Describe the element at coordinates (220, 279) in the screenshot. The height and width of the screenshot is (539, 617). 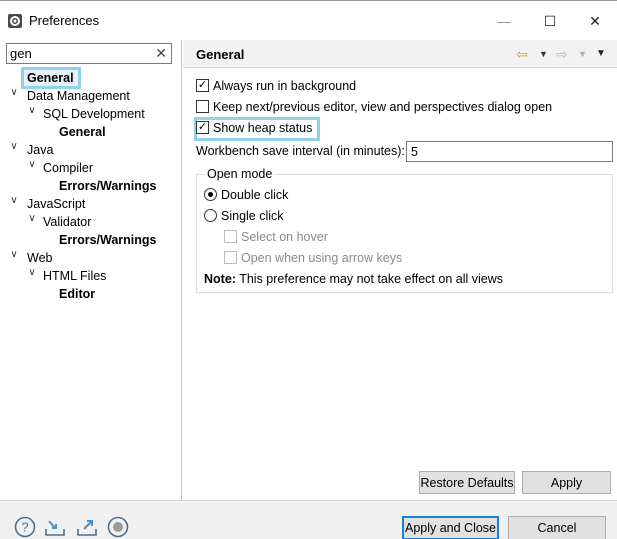
I see `note-label: Note:` at that location.